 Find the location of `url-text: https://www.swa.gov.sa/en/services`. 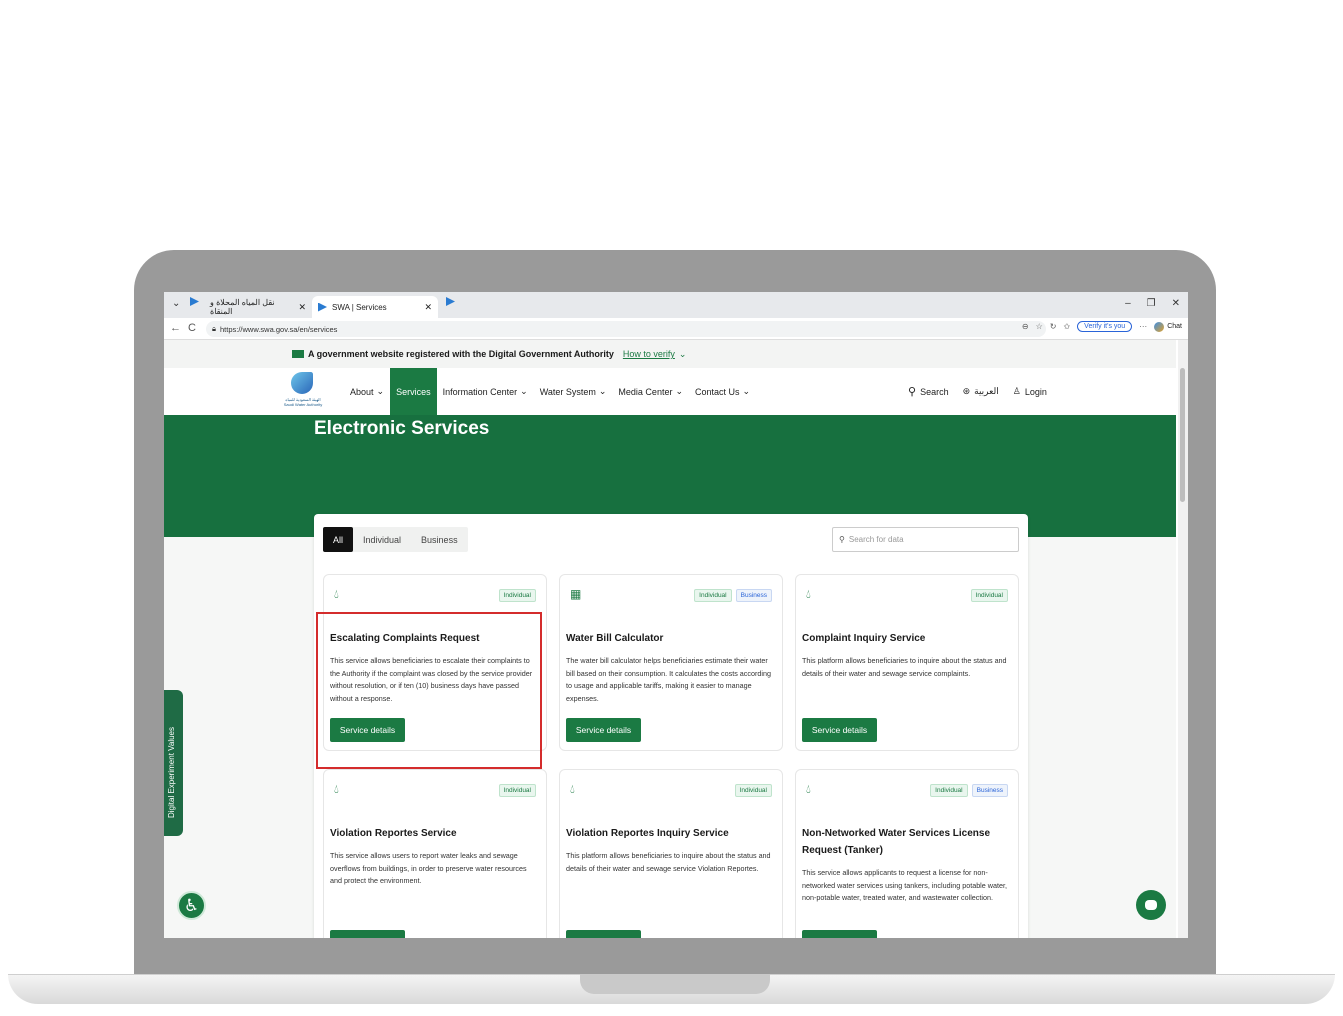

url-text: https://www.swa.gov.sa/en/services is located at coordinates (279, 329).